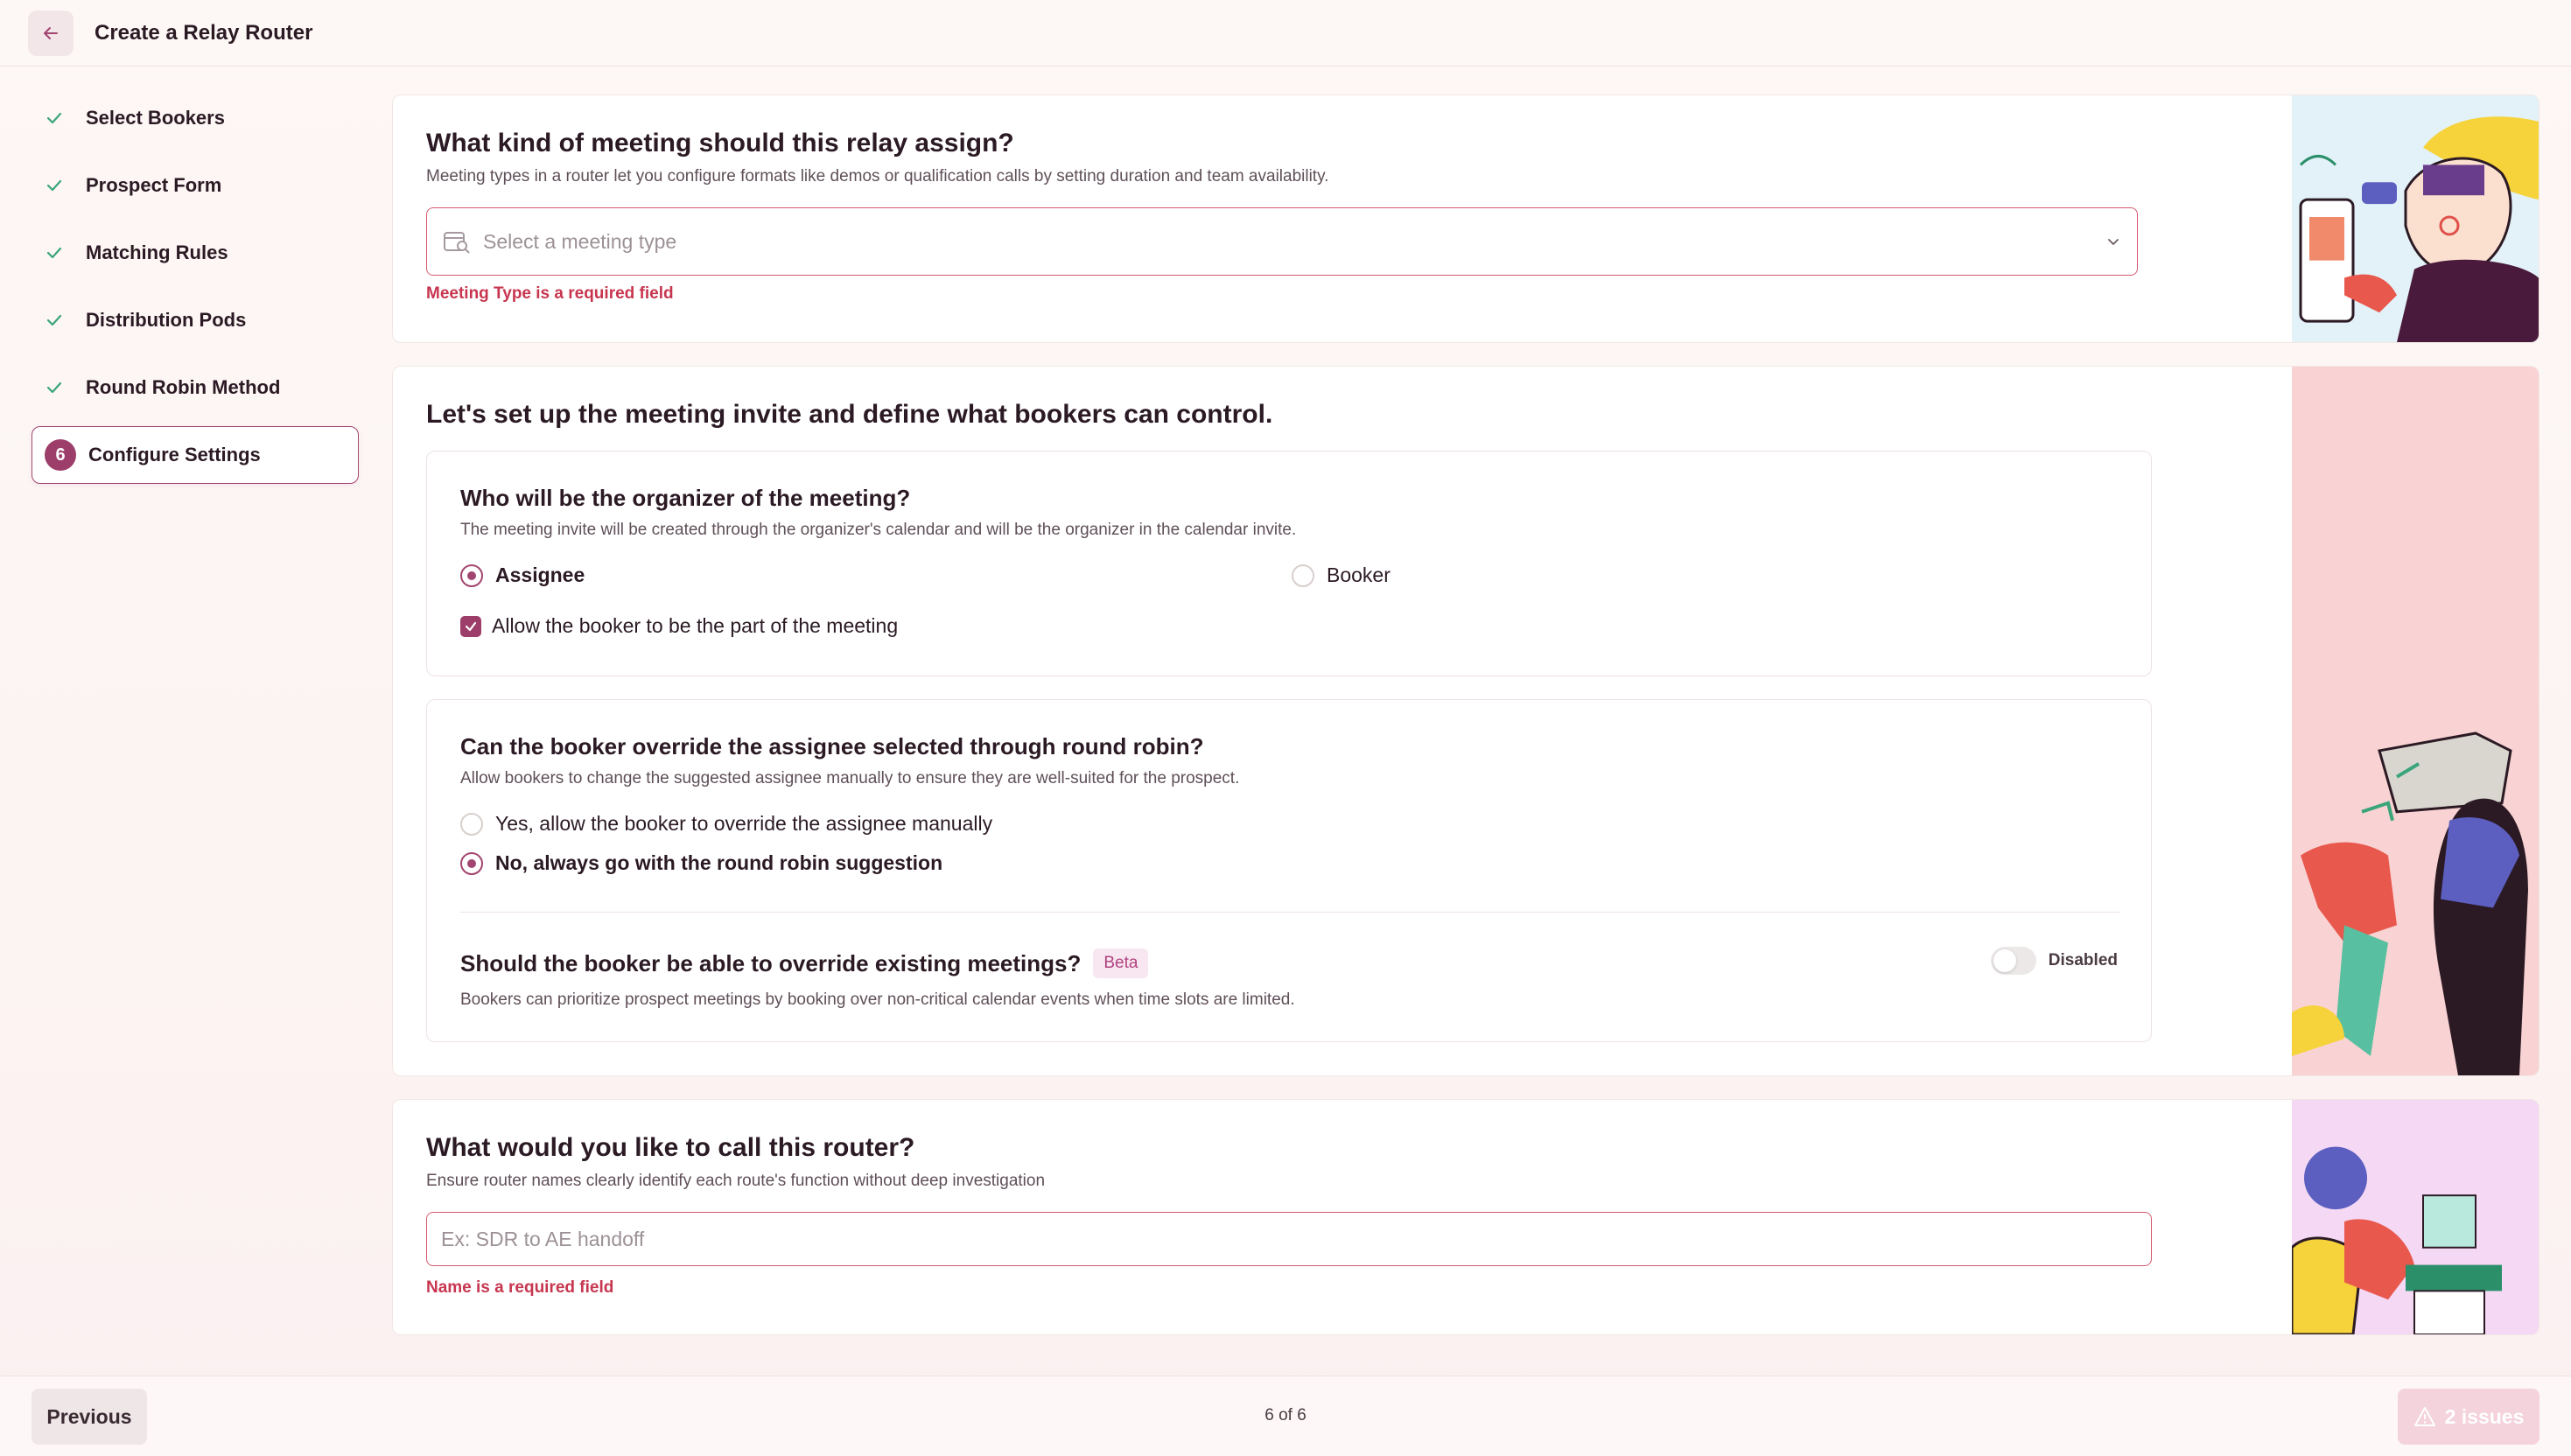 The width and height of the screenshot is (2571, 1456). Describe the element at coordinates (2484, 1416) in the screenshot. I see `issues-label: 2 issues` at that location.